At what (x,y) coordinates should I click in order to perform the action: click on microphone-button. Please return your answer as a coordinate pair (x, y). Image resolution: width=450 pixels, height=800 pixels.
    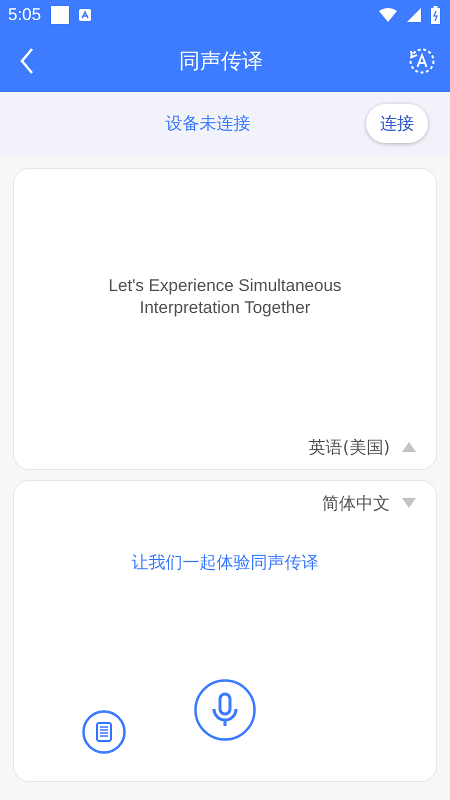
    Looking at the image, I should click on (225, 711).